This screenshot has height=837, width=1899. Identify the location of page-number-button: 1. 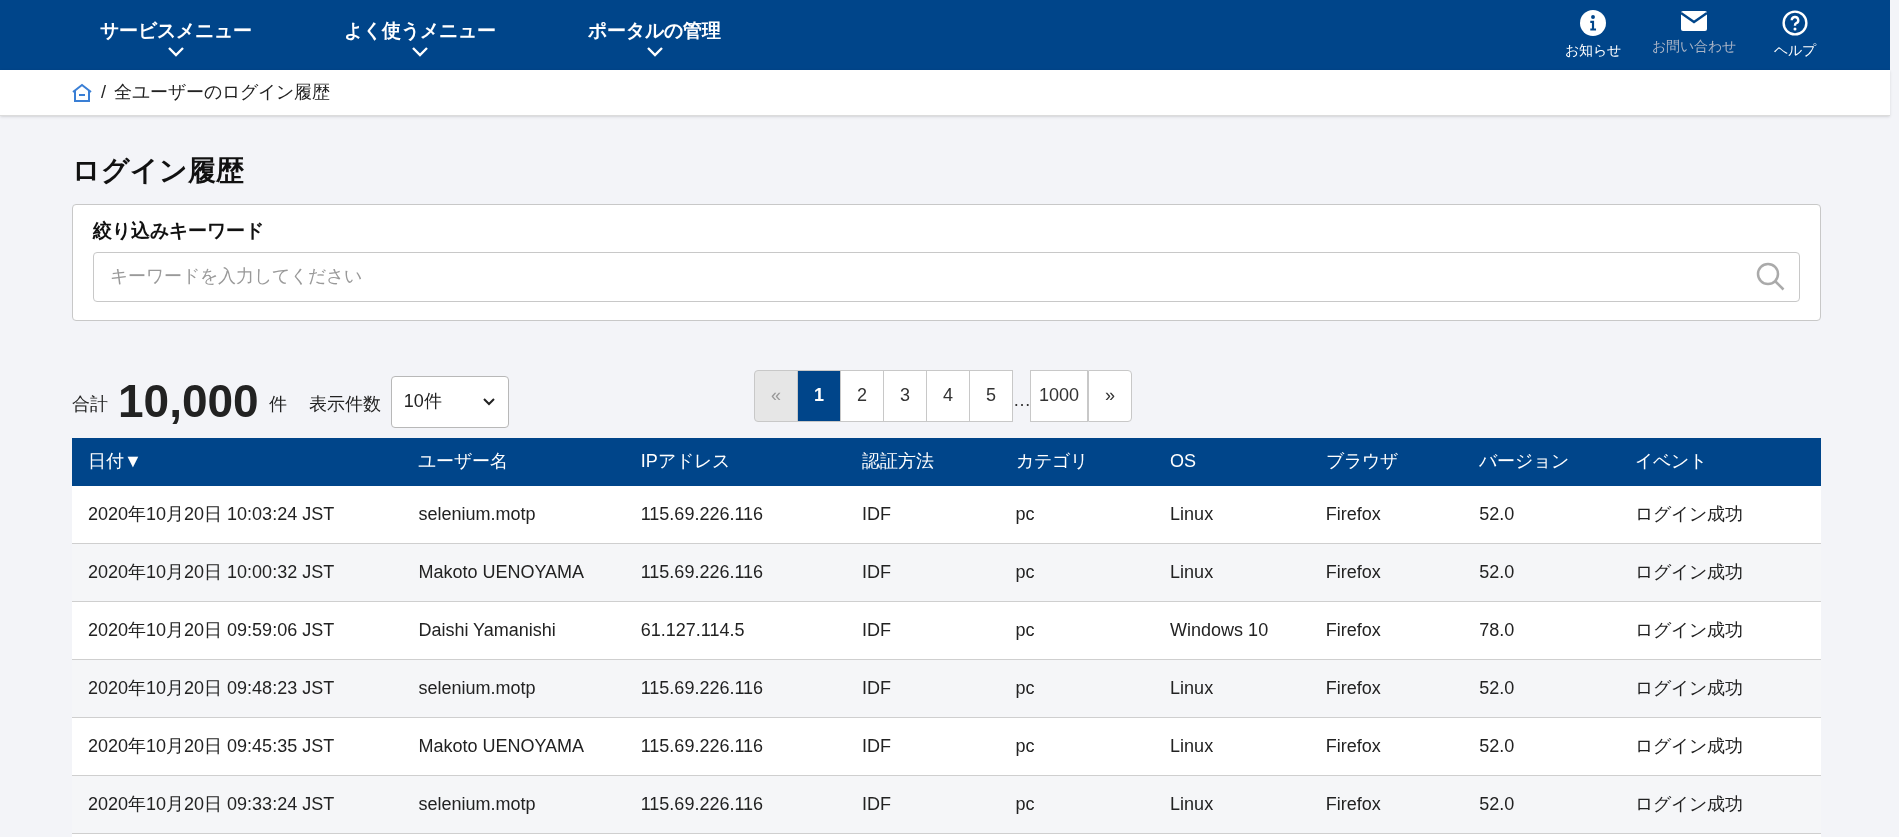
(819, 395).